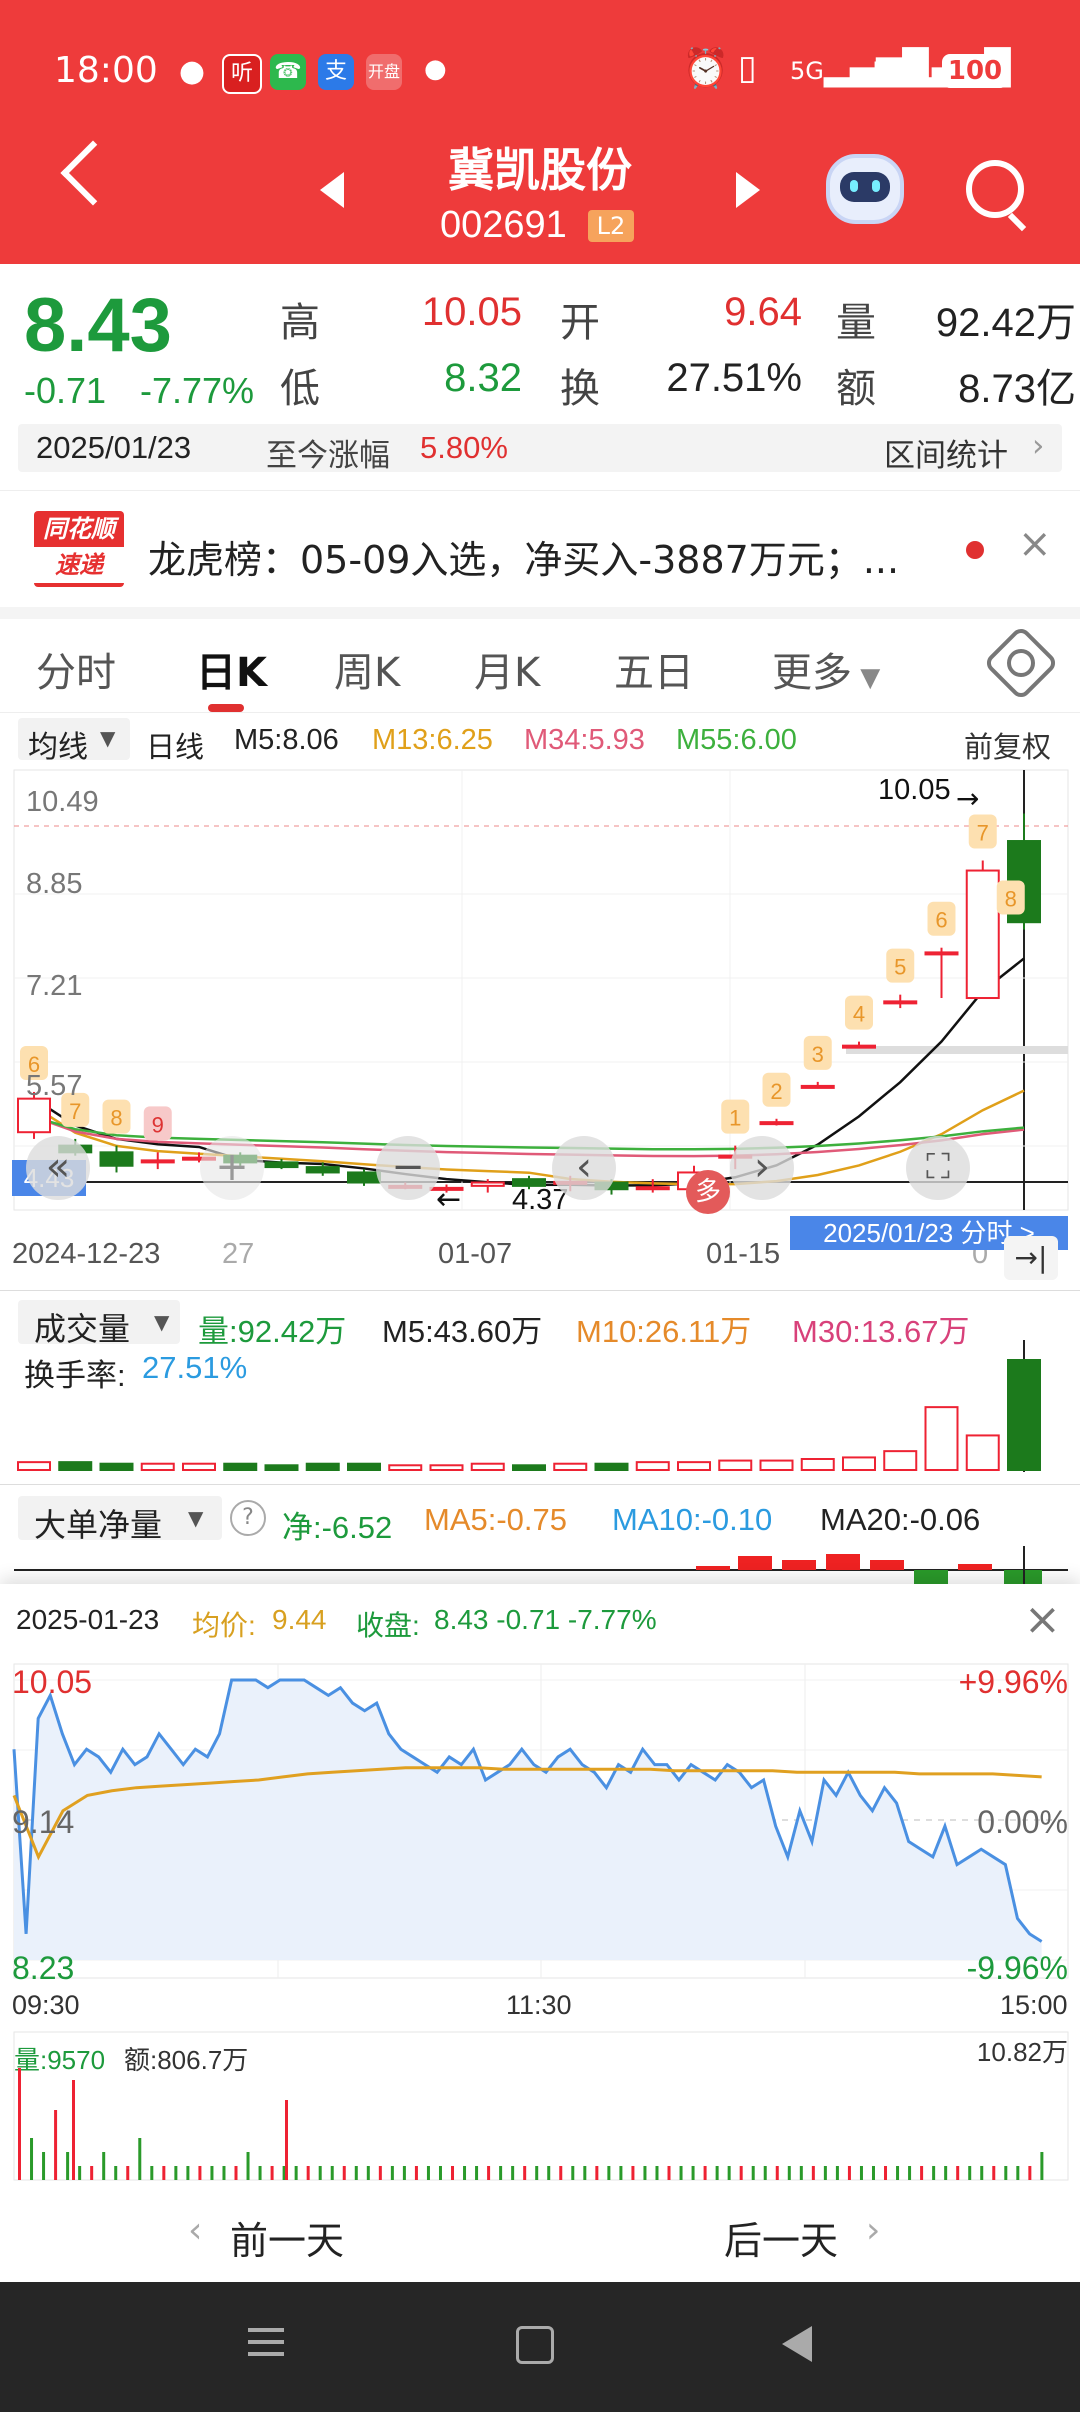  Describe the element at coordinates (54, 986) in the screenshot. I see `kline-y-tick-2: 7.21` at that location.